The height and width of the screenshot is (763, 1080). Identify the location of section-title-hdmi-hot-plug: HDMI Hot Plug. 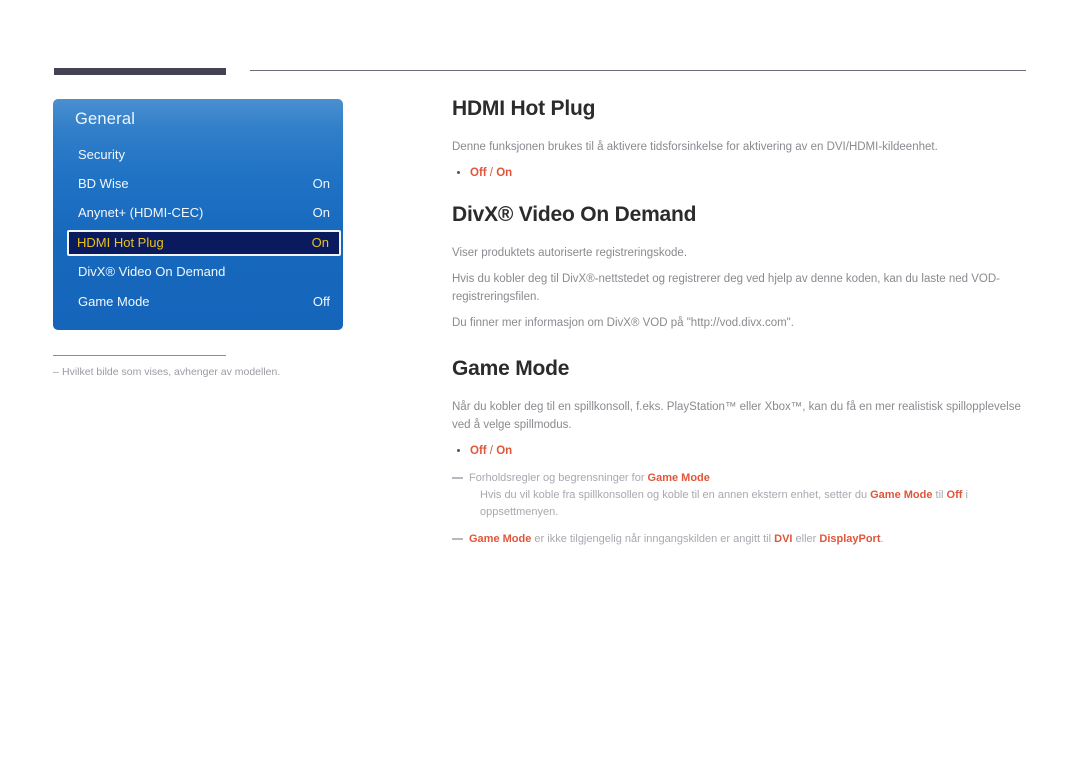
(524, 108).